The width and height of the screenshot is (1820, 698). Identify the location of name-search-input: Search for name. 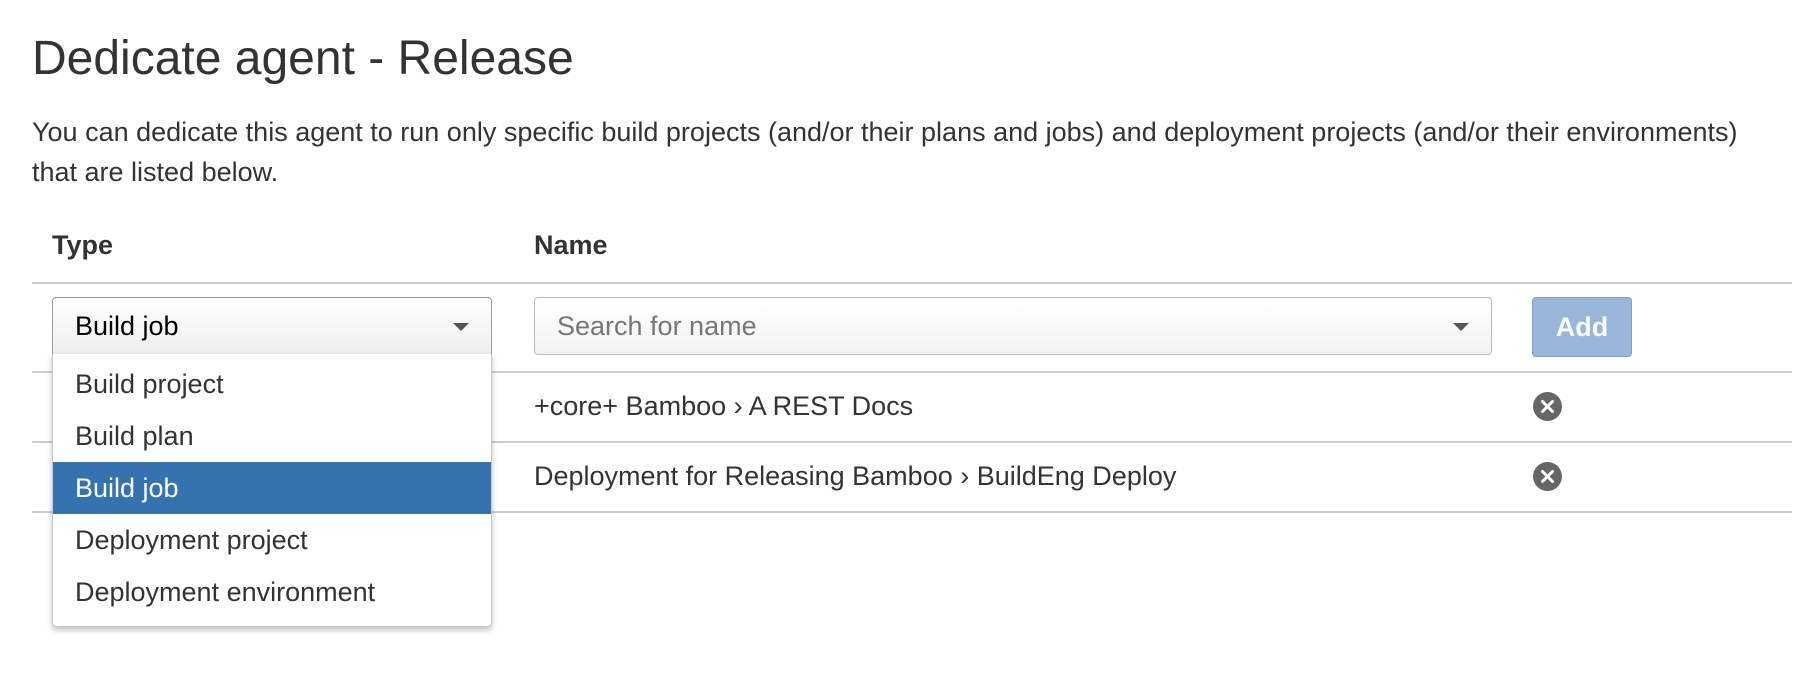
(1013, 326).